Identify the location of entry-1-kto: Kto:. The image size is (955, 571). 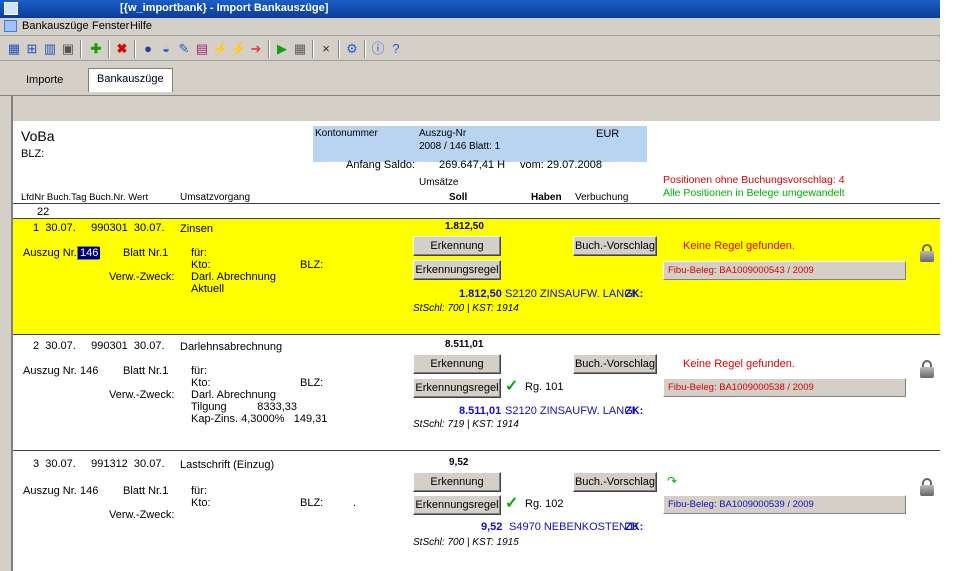
(201, 265).